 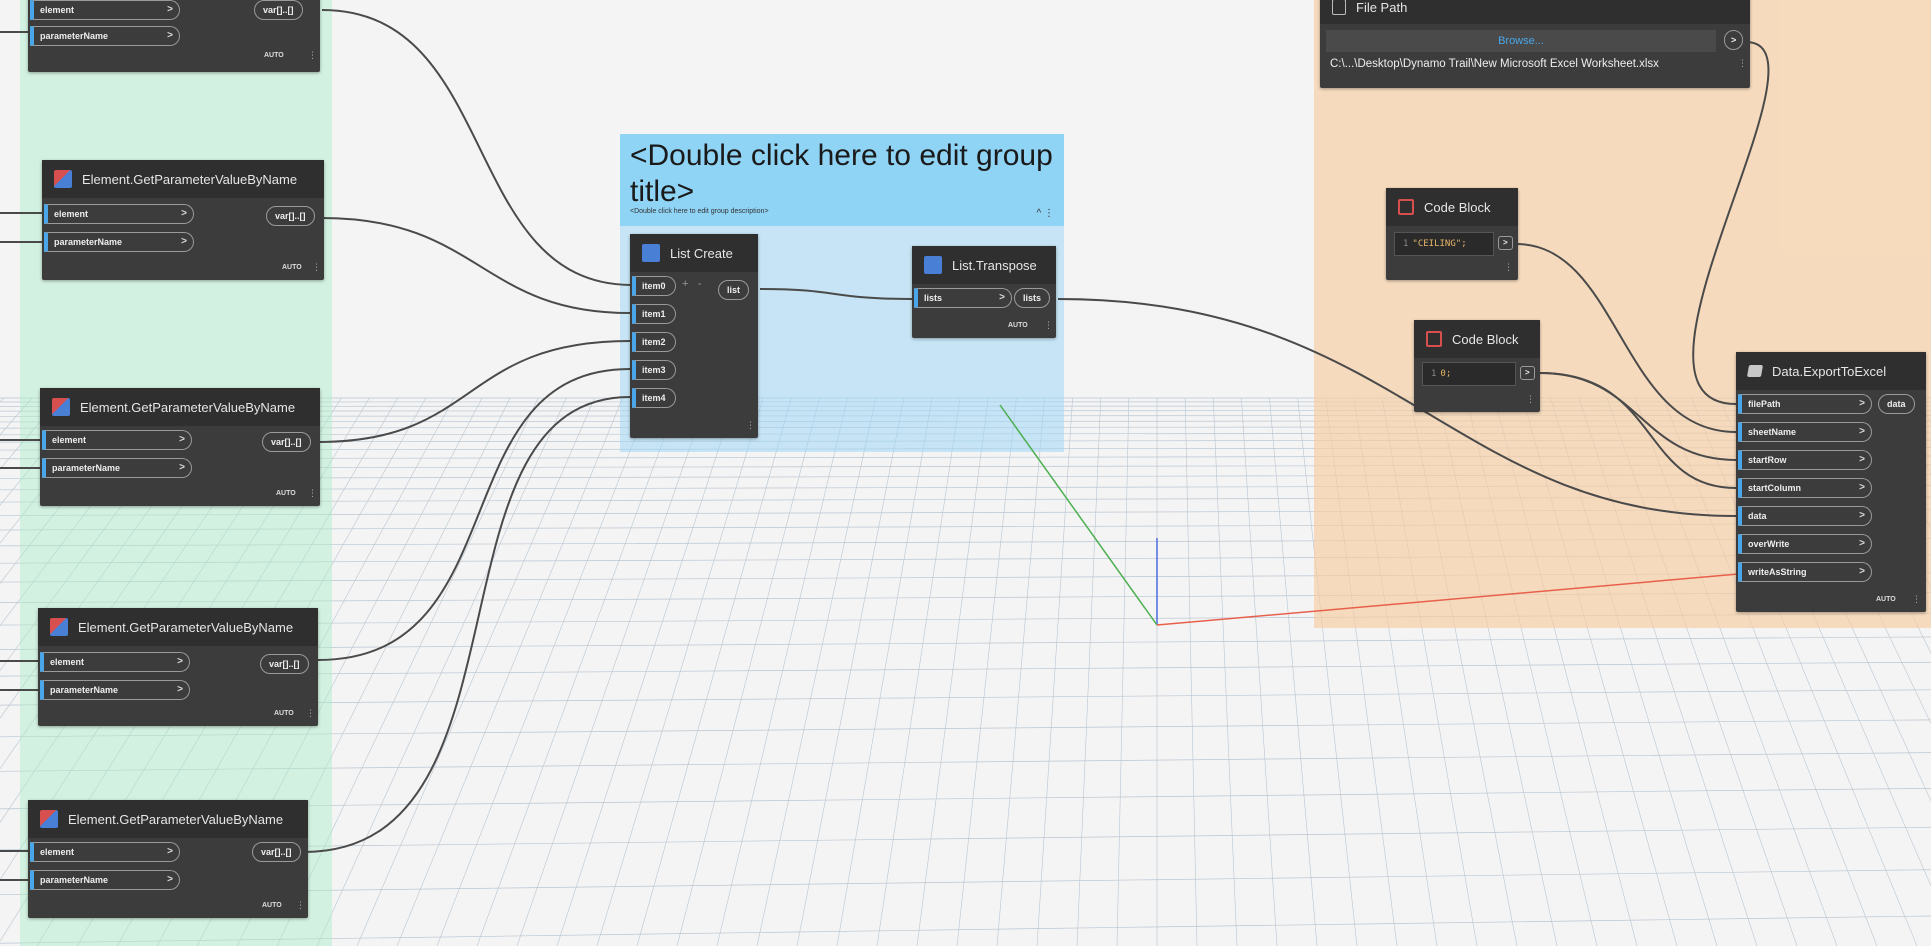 I want to click on node-get-parameter-value-0: element > parameterName > var[]..[] AUTO ⋮, so click(x=174, y=36).